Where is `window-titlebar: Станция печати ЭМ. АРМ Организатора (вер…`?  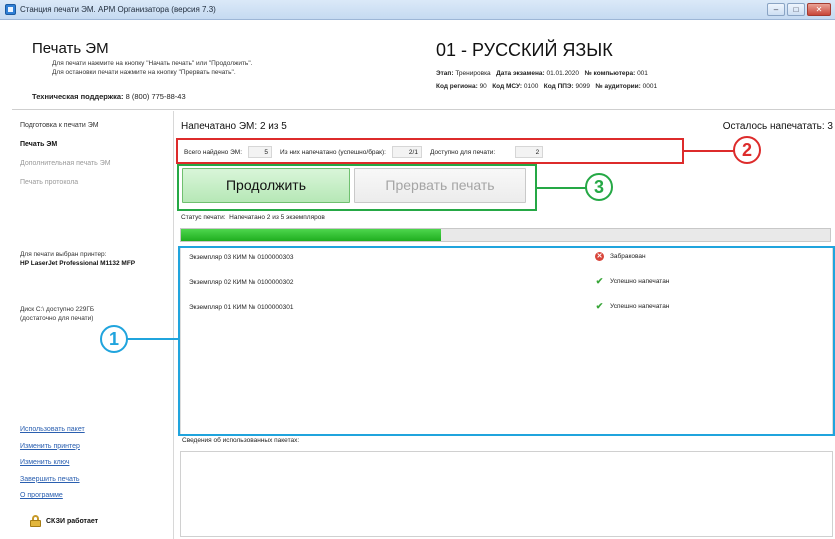 window-titlebar: Станция печати ЭМ. АРМ Организатора (вер… is located at coordinates (417, 10).